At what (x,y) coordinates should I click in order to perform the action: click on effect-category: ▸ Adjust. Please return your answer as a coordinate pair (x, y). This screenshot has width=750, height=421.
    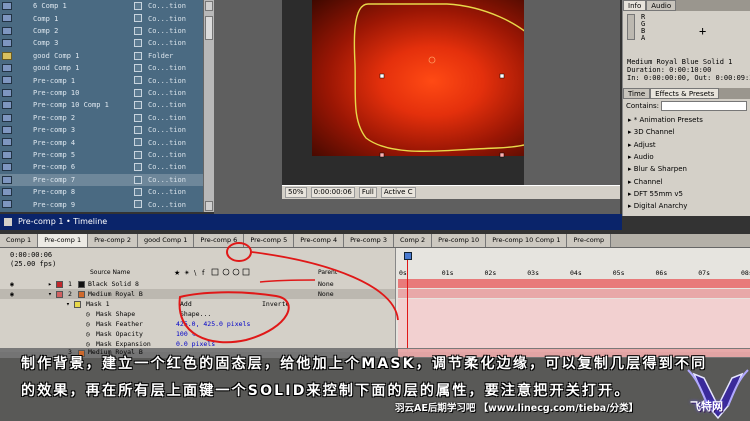
    Looking at the image, I should click on (642, 145).